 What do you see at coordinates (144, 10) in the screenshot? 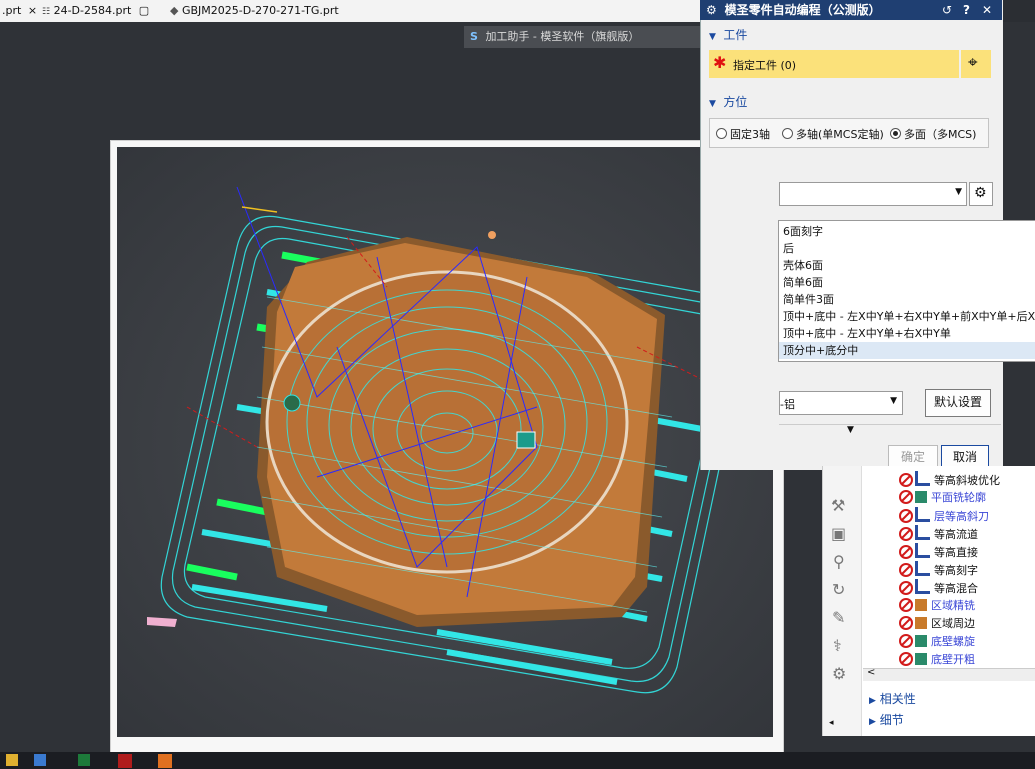
I see `file-status-icon: ▢` at bounding box center [144, 10].